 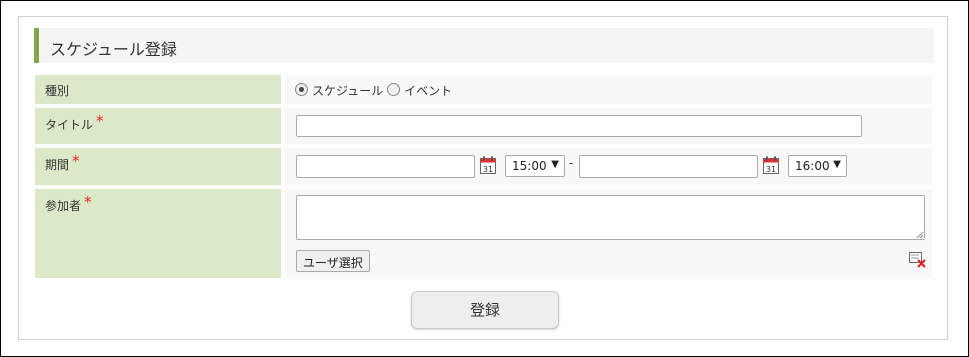 I want to click on period-row: 期間 * 31 15:00 ▼ - 31 16:00 ▼, so click(x=483, y=166).